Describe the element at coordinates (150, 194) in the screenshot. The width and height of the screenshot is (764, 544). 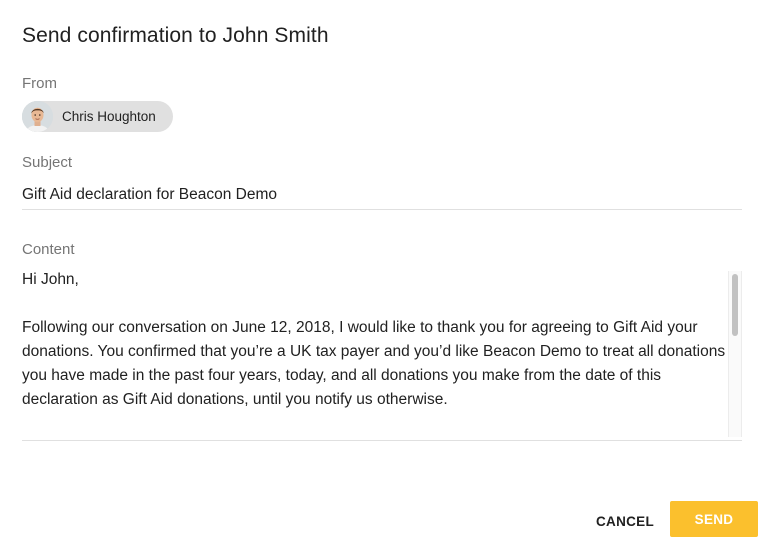
I see `subject-value: Gift Aid declaration for Beacon Demo` at that location.